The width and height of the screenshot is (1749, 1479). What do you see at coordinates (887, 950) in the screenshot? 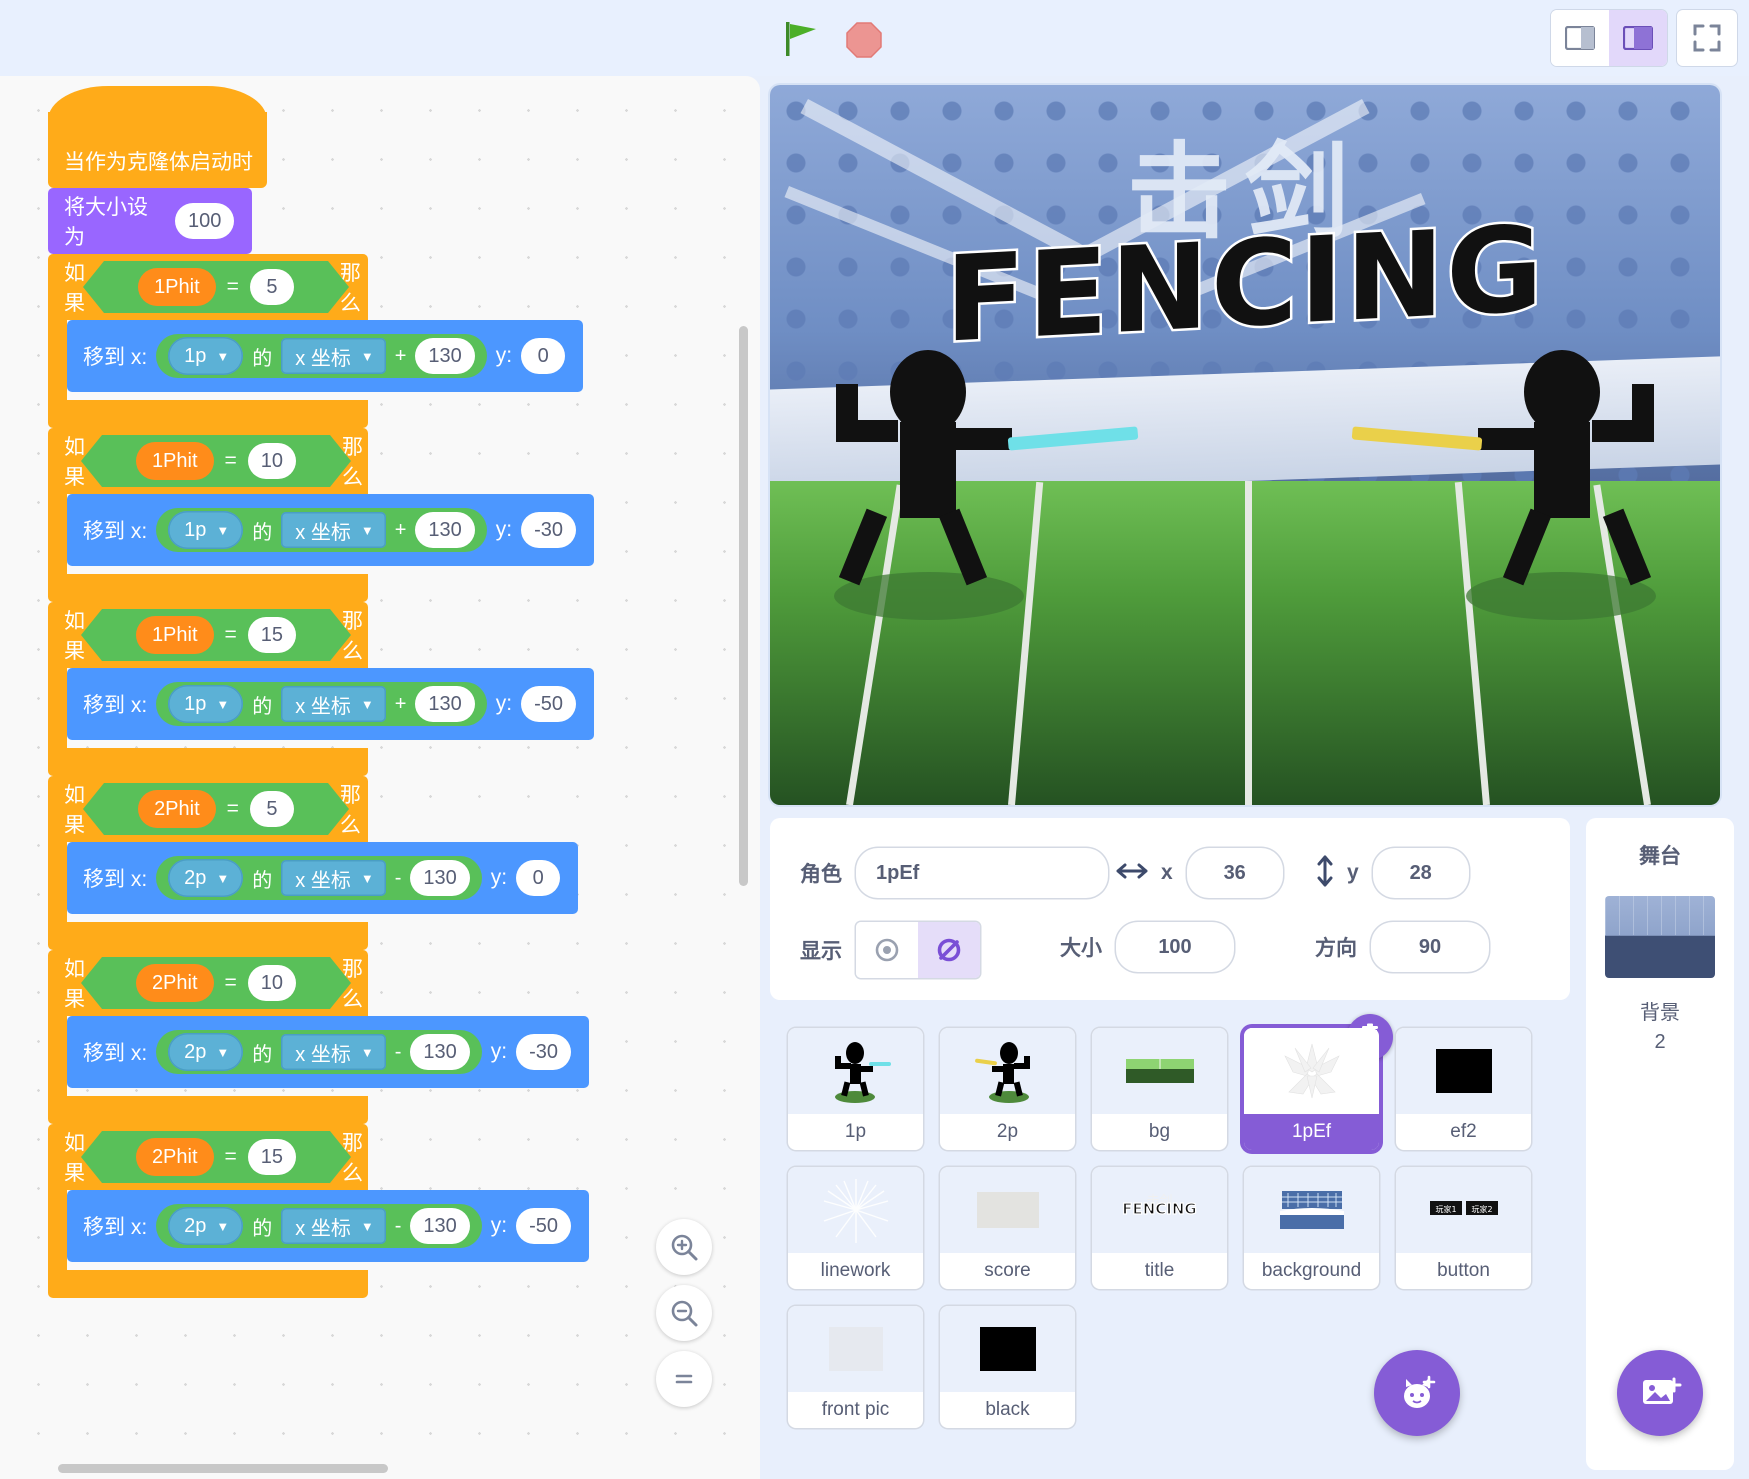
I see `show-sprite-button` at bounding box center [887, 950].